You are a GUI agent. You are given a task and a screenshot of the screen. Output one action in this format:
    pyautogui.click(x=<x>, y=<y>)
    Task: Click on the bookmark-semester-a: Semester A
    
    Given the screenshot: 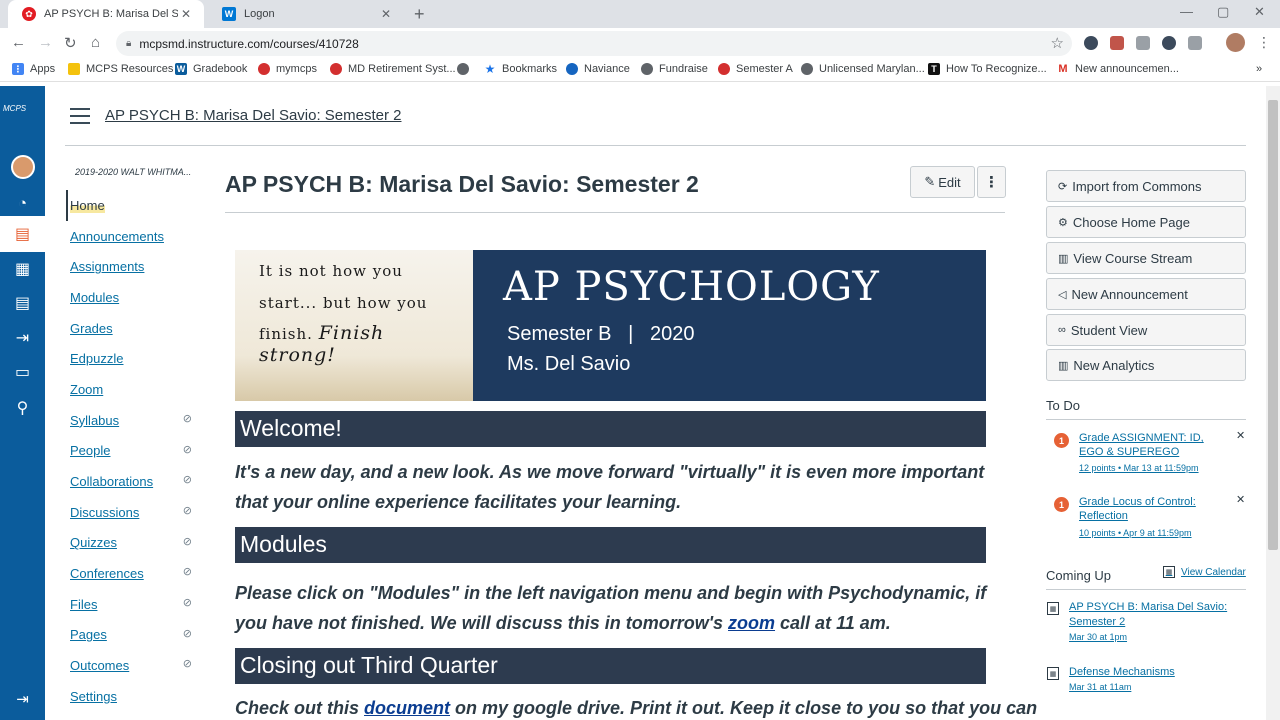 What is the action you would take?
    pyautogui.click(x=755, y=69)
    